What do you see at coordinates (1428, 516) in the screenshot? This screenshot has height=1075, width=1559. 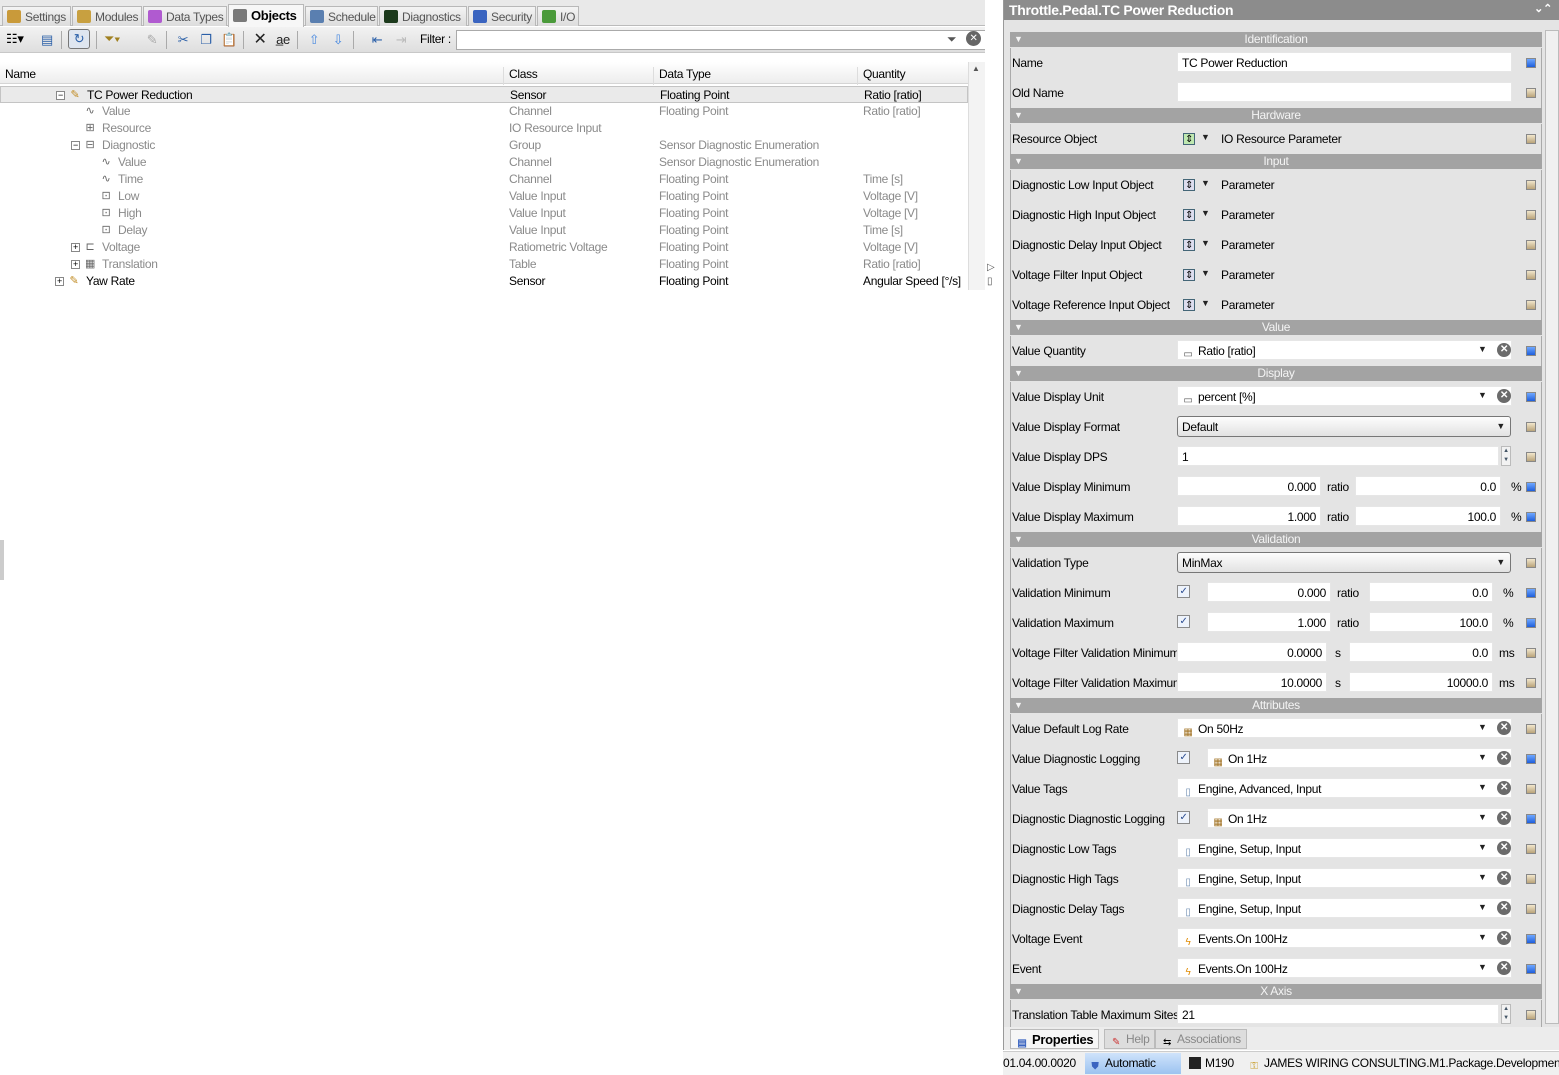 I see `property-display-input: 100.0` at bounding box center [1428, 516].